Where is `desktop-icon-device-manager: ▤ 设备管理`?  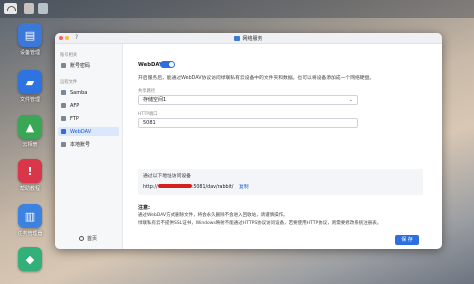
desktop-icon-device-manager: ▤ 设备管理 is located at coordinates (30, 39).